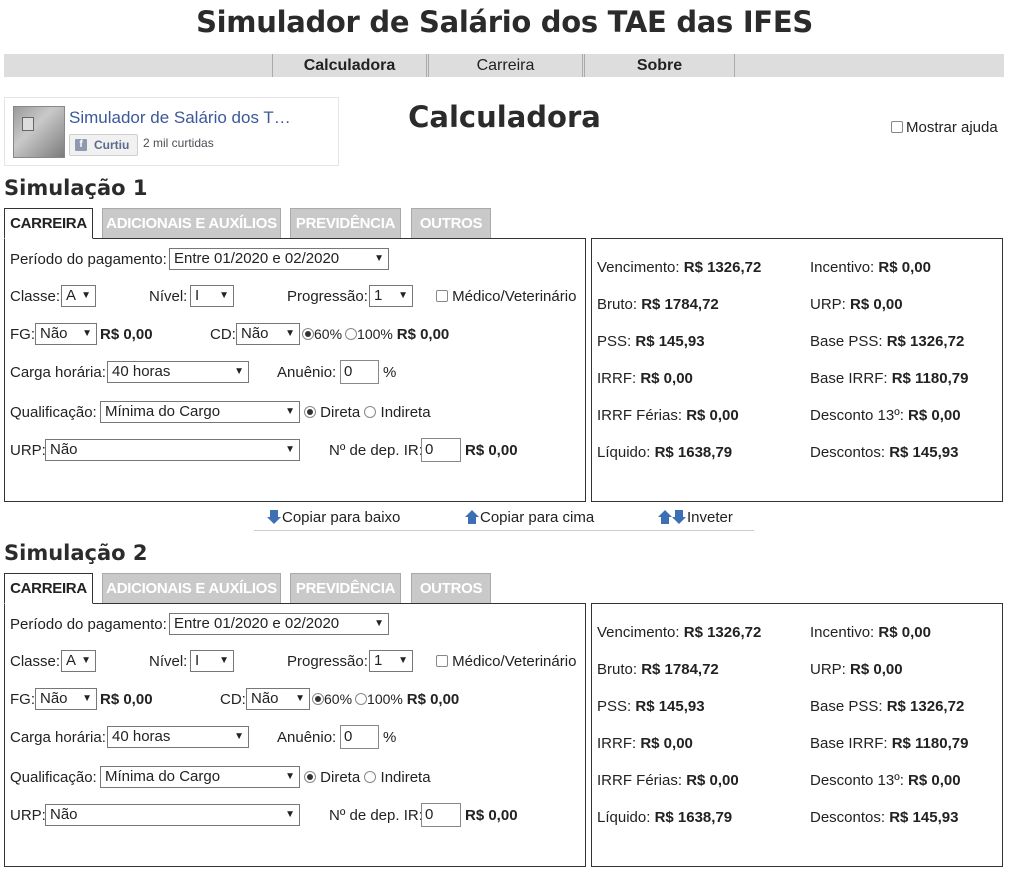 This screenshot has height=869, width=1009. What do you see at coordinates (178, 143) in the screenshot?
I see `like-count: 2 mil curtidas` at bounding box center [178, 143].